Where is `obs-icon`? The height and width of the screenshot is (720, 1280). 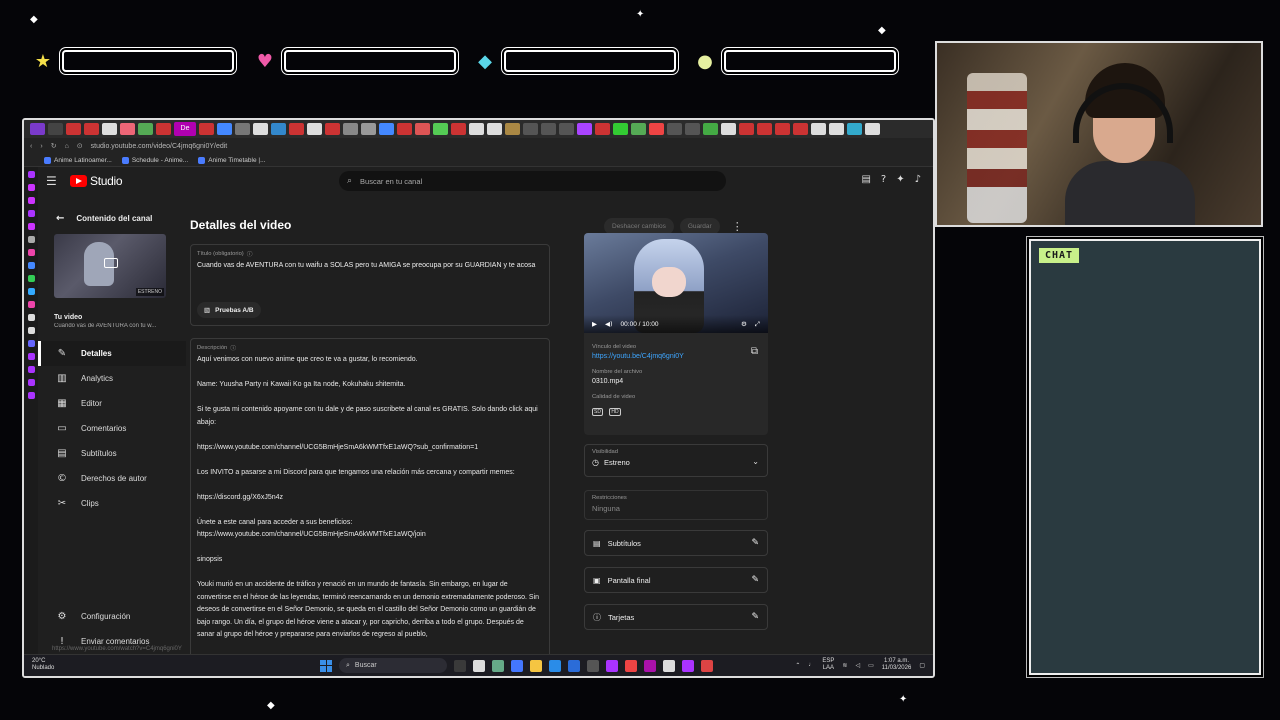
obs-icon is located at coordinates (707, 665).